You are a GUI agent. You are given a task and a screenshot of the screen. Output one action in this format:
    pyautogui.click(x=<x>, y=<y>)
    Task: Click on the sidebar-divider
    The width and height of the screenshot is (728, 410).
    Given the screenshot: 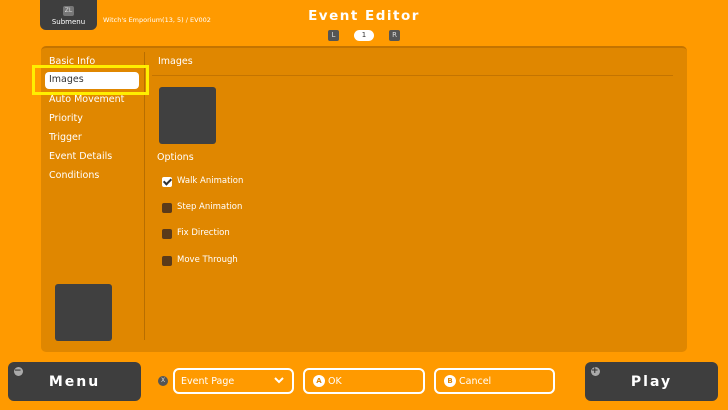 What is the action you would take?
    pyautogui.click(x=144, y=196)
    